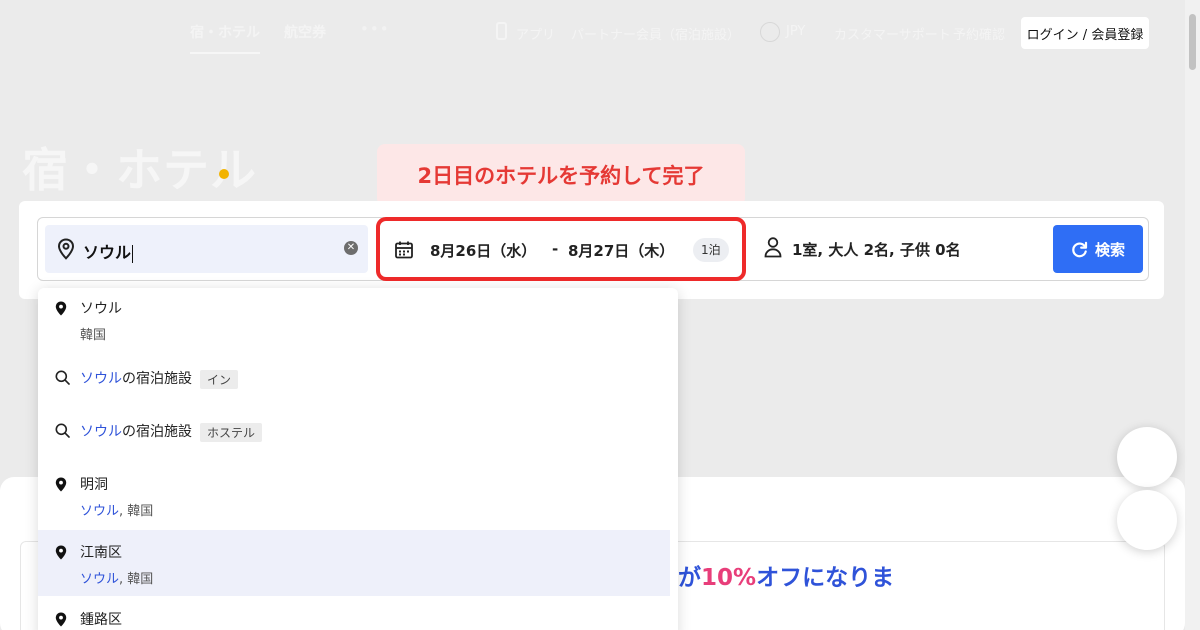 The image size is (1200, 630). I want to click on currency-selector: JPY, so click(795, 31).